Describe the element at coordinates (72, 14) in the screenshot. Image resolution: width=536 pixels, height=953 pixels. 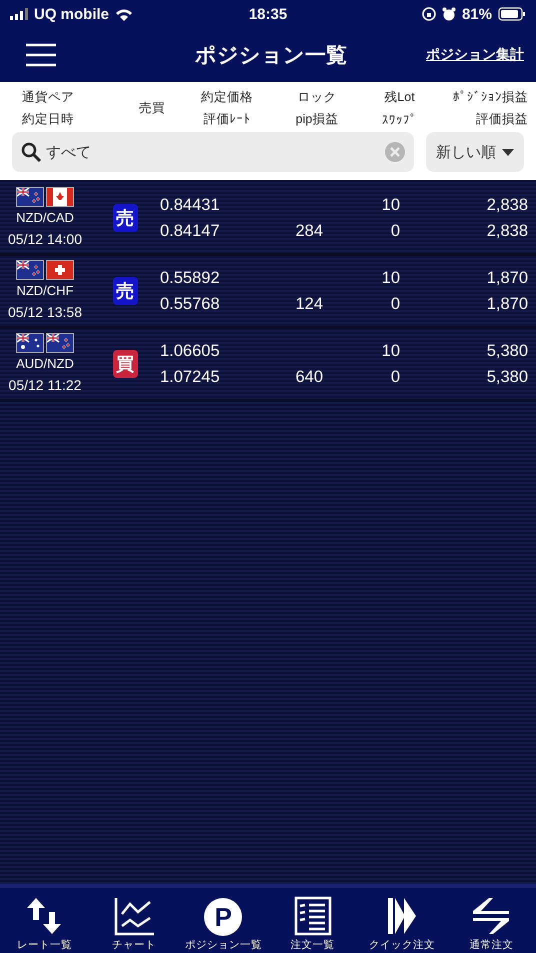
I see `carrier-name: UQ mobile` at that location.